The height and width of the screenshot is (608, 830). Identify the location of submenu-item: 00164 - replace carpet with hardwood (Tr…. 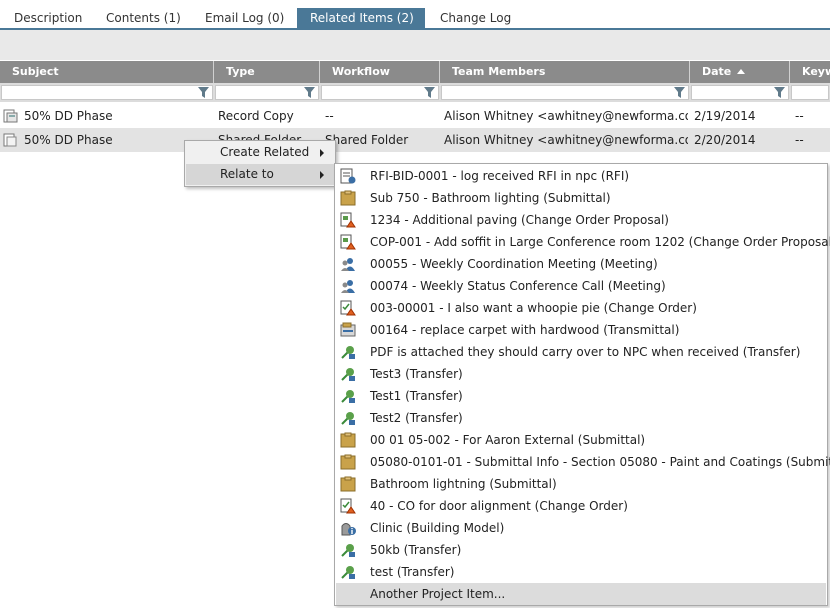
(581, 330).